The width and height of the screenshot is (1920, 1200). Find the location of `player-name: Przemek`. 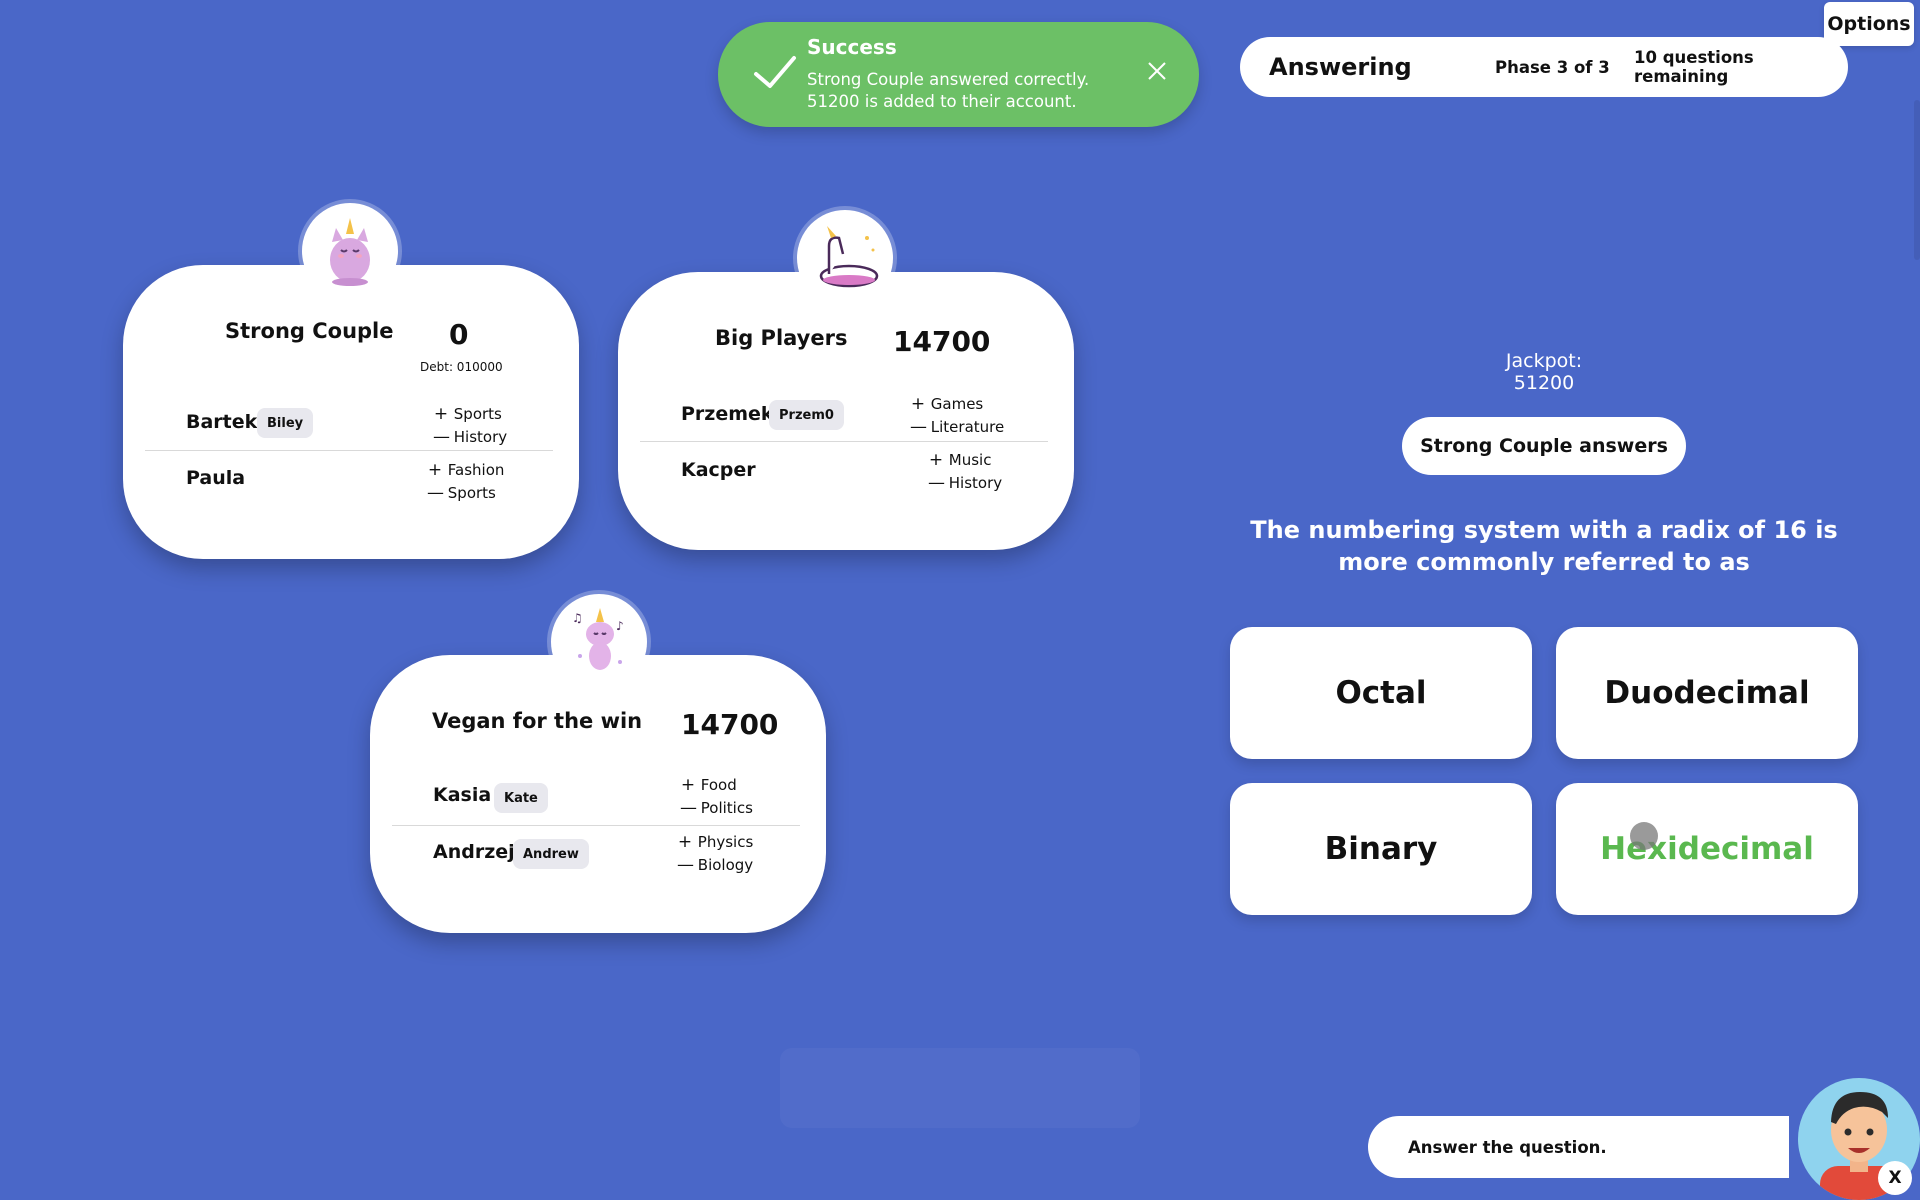

player-name: Przemek is located at coordinates (727, 414).